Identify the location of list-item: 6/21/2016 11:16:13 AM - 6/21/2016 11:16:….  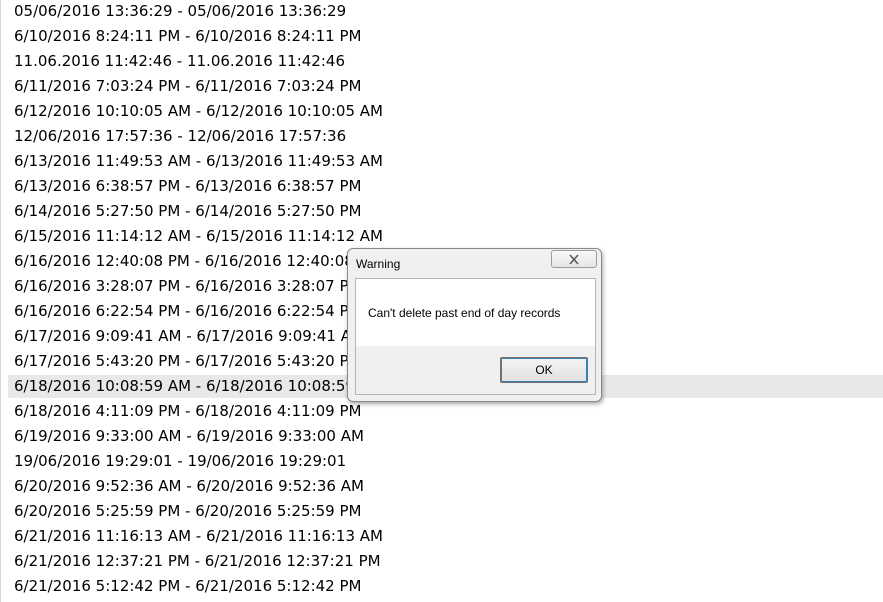
(445, 536).